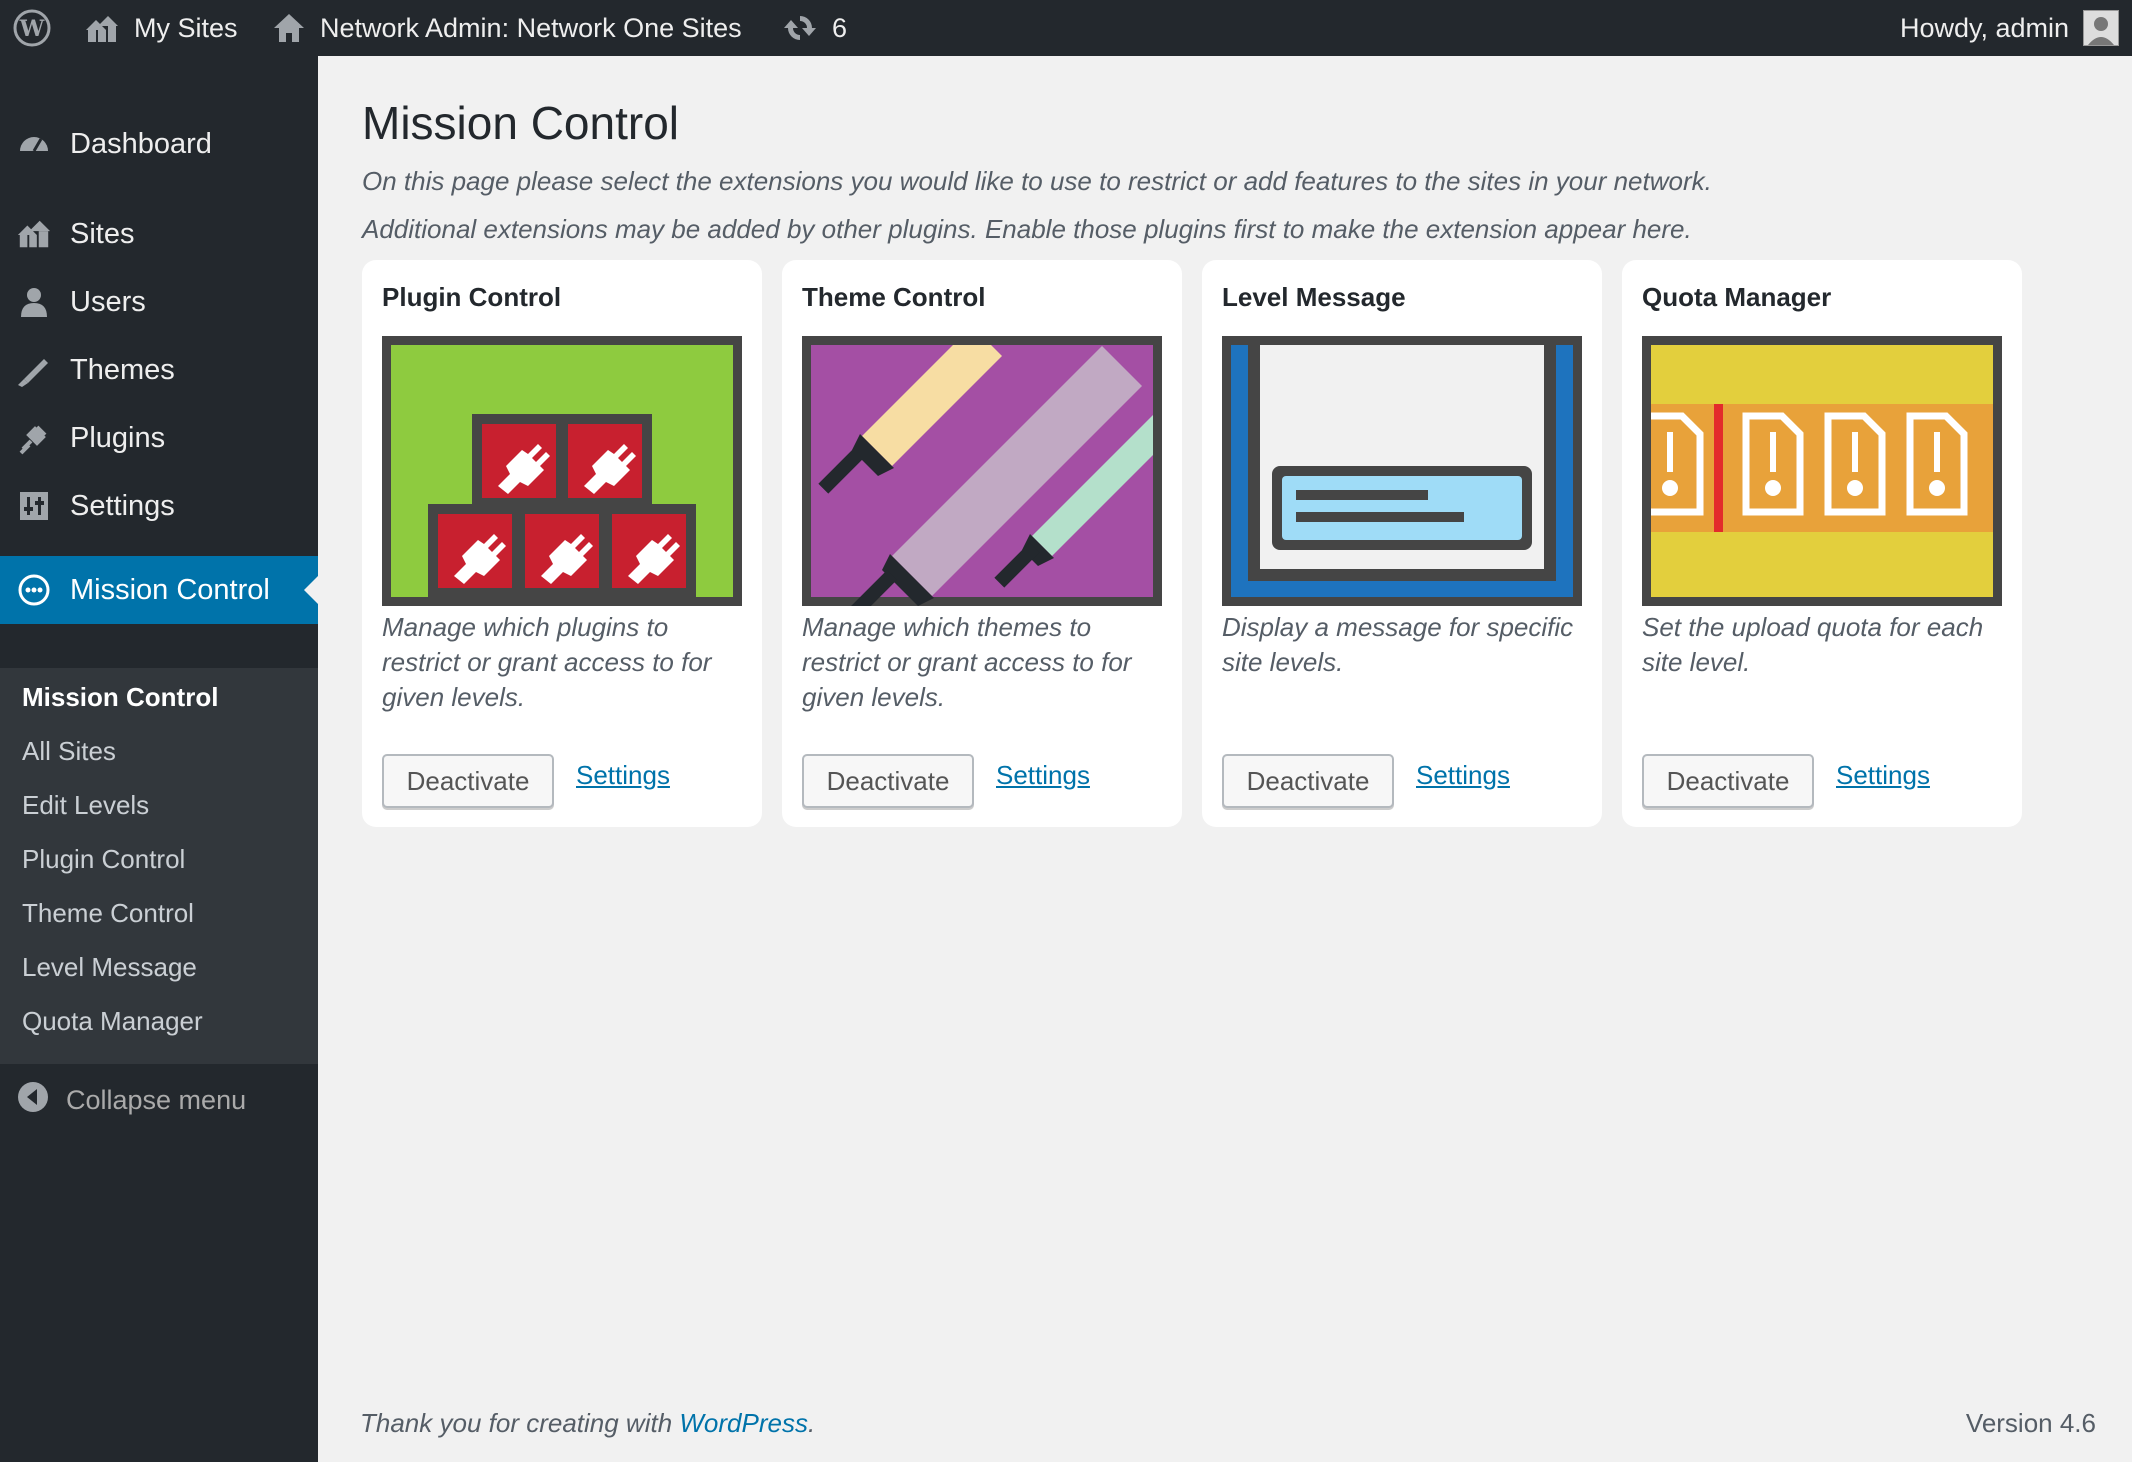 The image size is (2132, 1462). I want to click on my-sites-label: My Sites, so click(186, 27).